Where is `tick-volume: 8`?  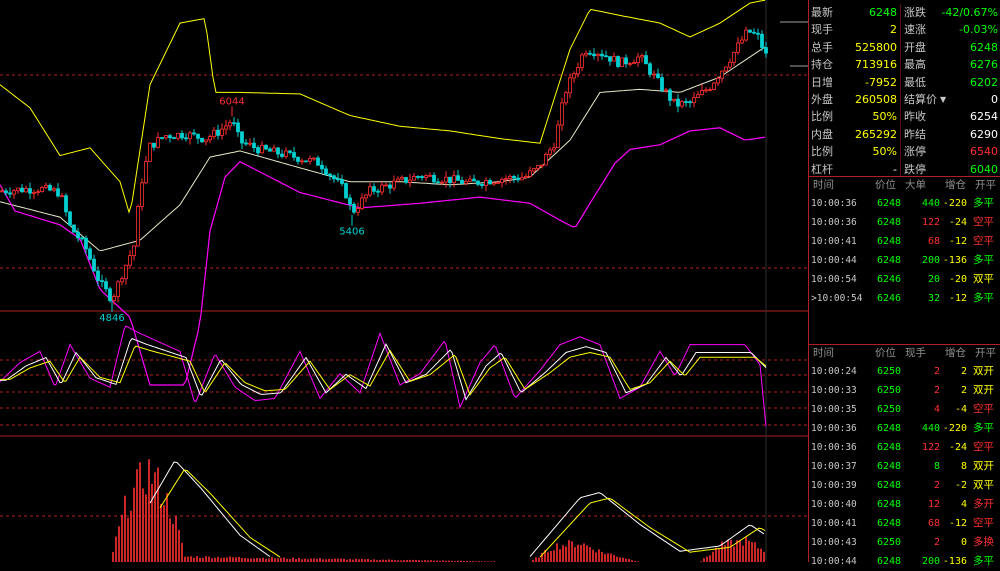
tick-volume: 8 is located at coordinates (936, 466).